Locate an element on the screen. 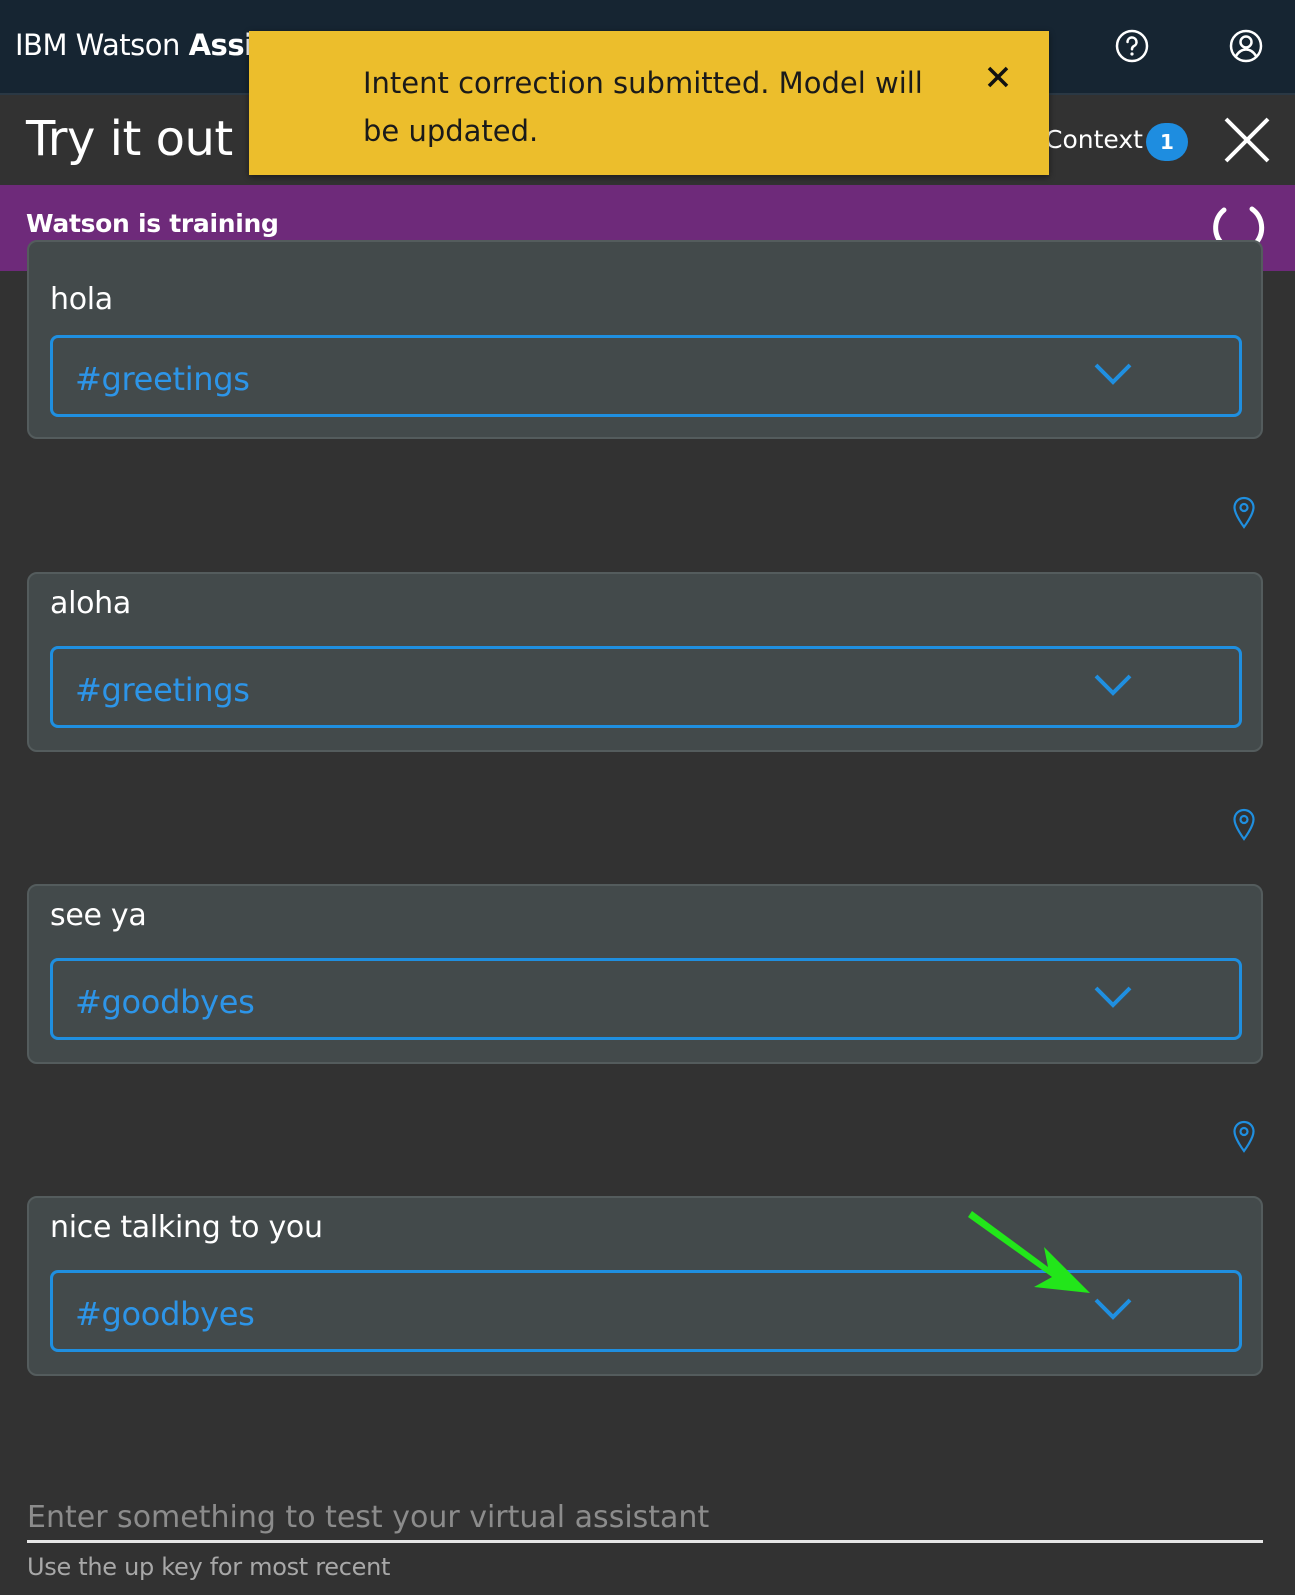 The width and height of the screenshot is (1295, 1595). test-input-wrapper is located at coordinates (645, 1519).